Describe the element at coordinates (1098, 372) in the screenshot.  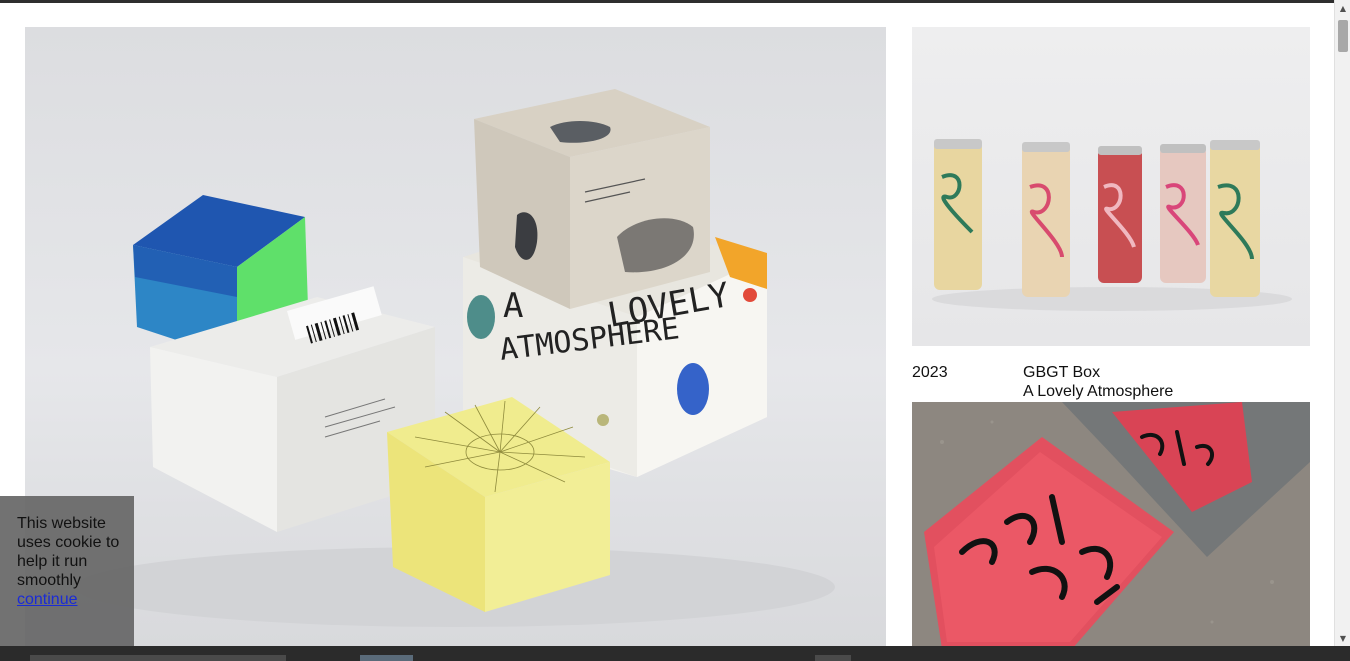
I see `project-title-line1: GBGT Box` at that location.